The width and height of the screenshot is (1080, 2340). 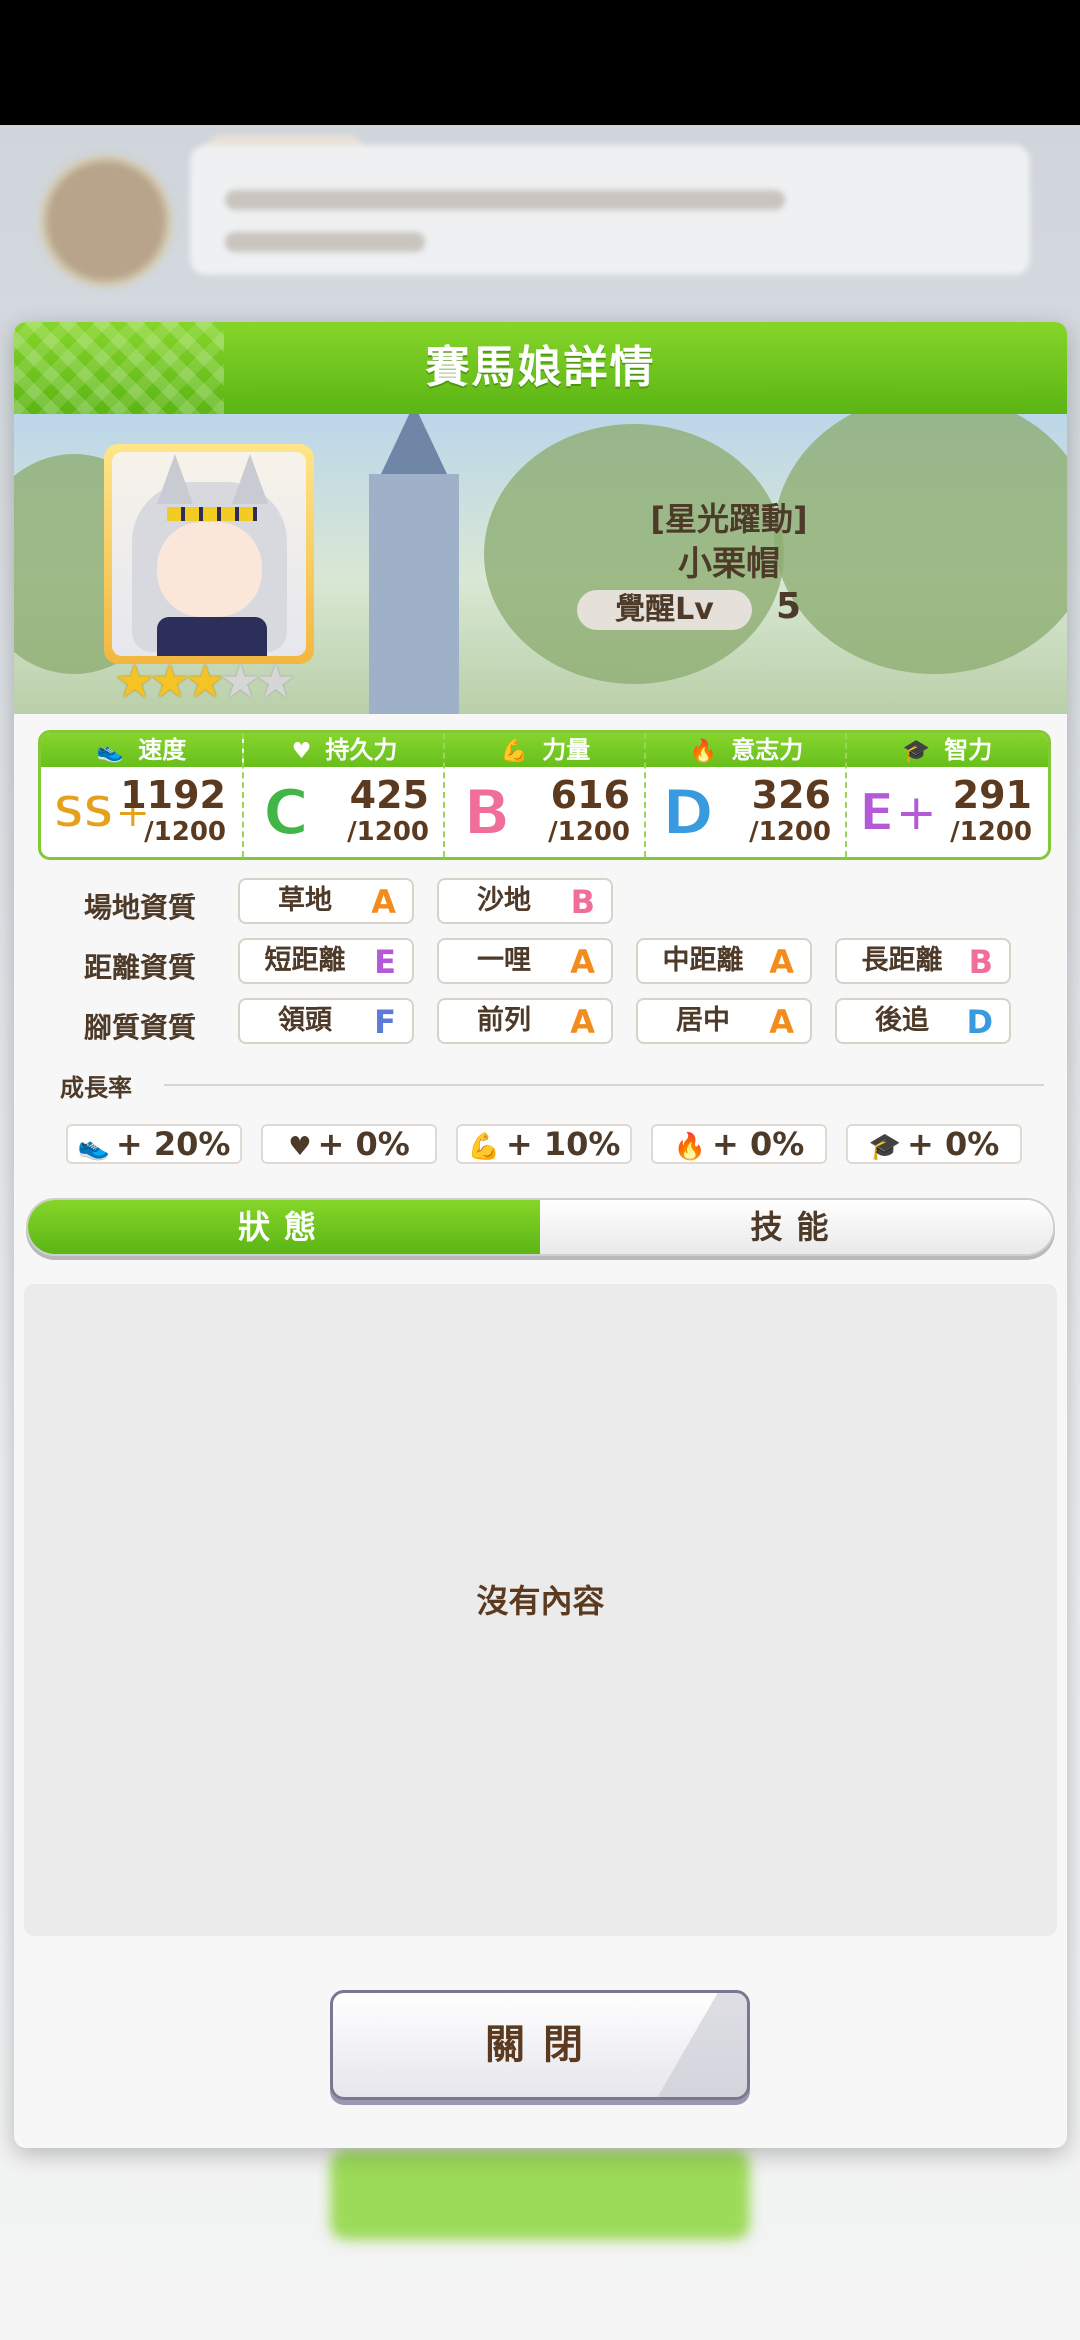 I want to click on rarity-stars: ★★★★★, so click(x=205, y=681).